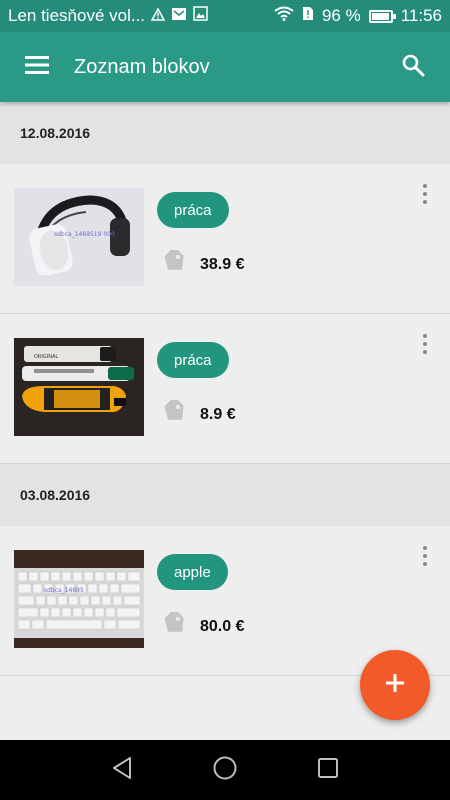 This screenshot has height=800, width=450. What do you see at coordinates (192, 572) in the screenshot?
I see `tag-badge: apple` at bounding box center [192, 572].